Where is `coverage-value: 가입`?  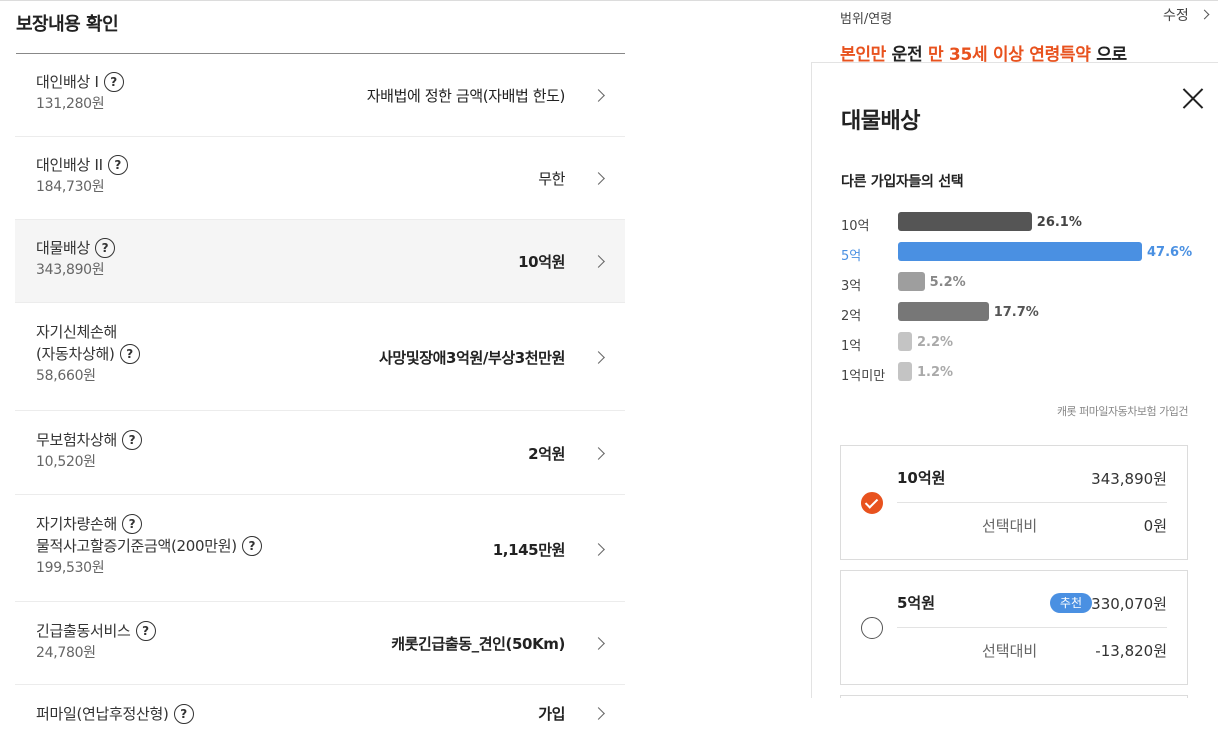 coverage-value: 가입 is located at coordinates (551, 714).